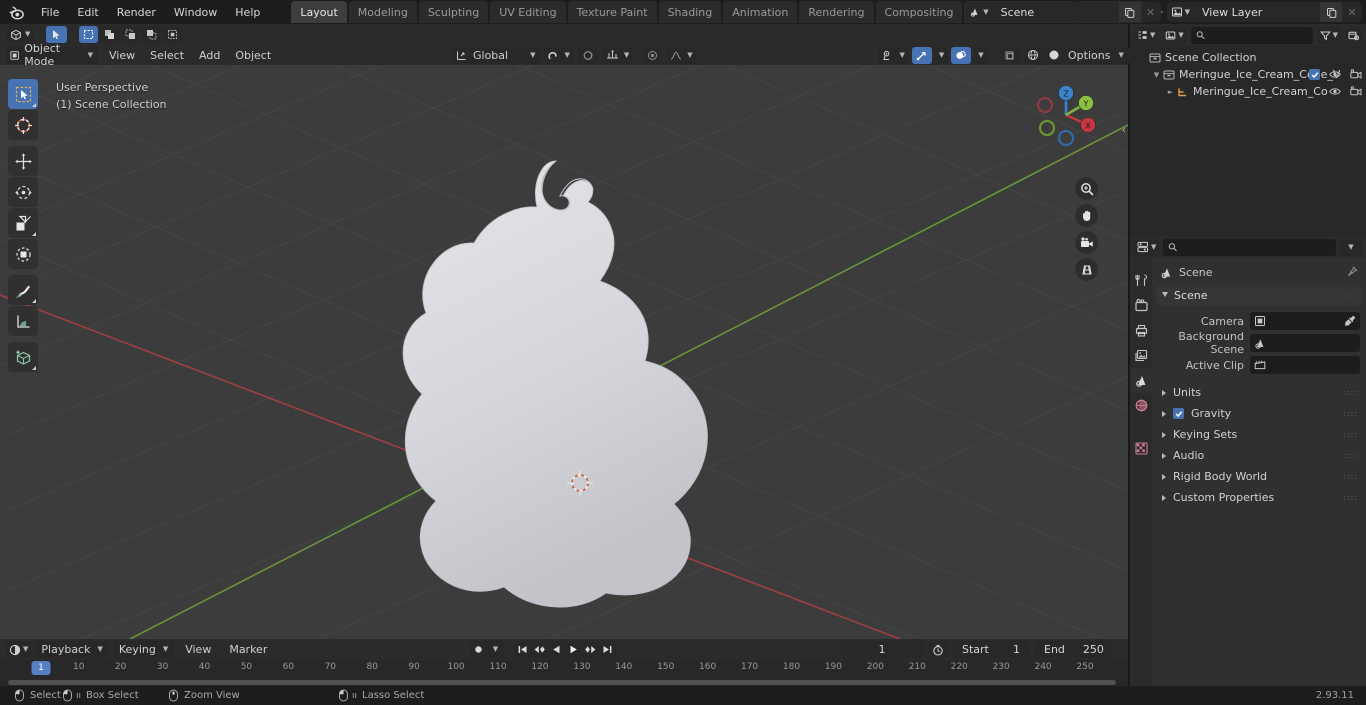  Describe the element at coordinates (1257, 12) in the screenshot. I see `viewlayer-name-field: View Layer` at that location.